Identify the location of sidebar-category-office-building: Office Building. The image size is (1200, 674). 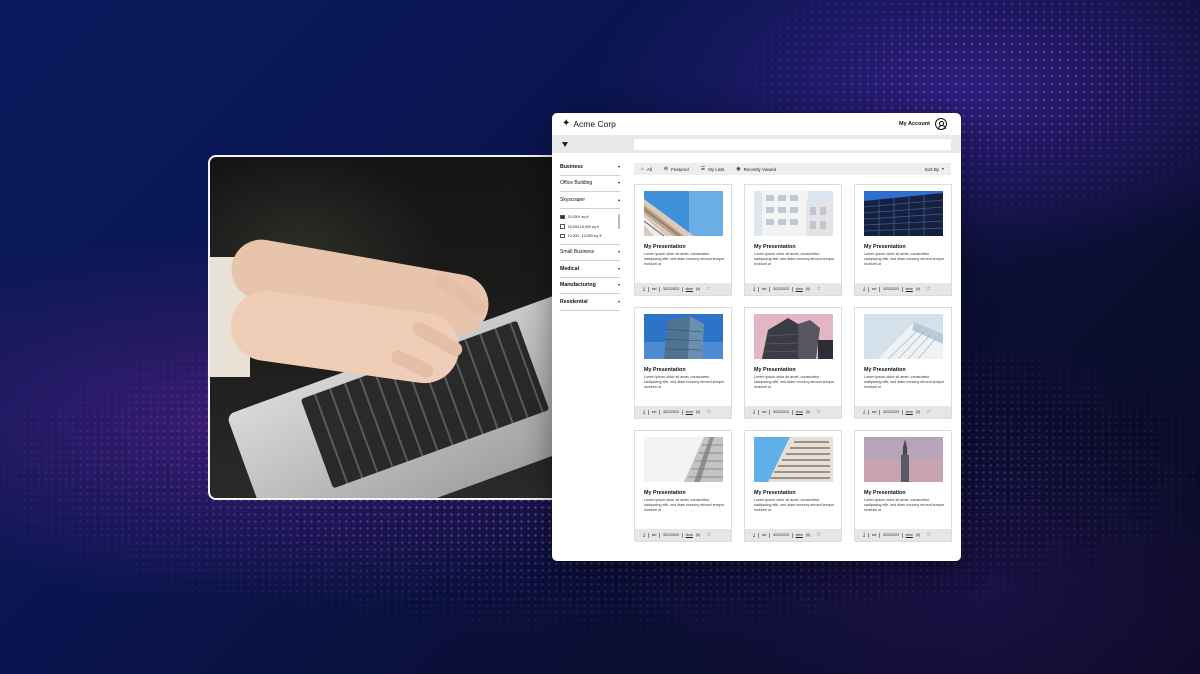
(590, 184).